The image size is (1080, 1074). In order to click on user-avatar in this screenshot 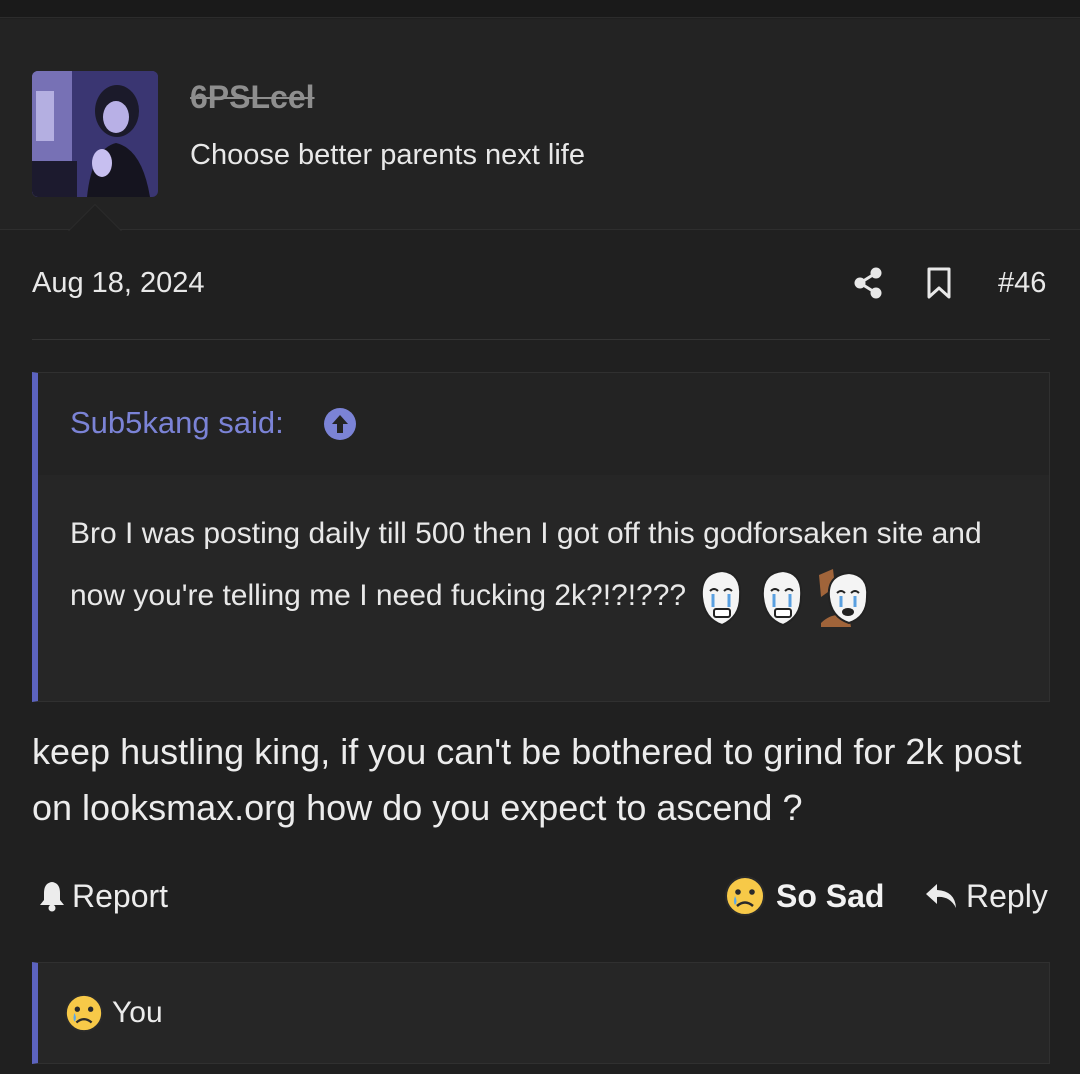, I will do `click(95, 134)`.